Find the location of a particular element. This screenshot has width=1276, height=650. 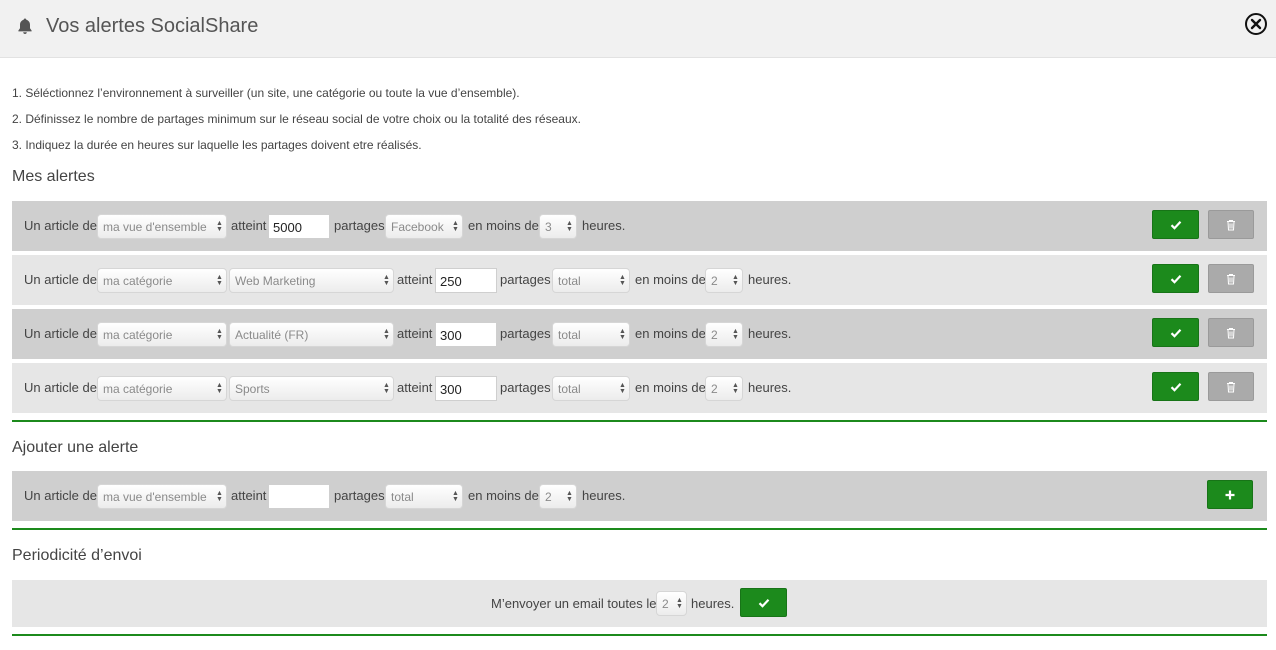

periodicity-select-value: 2 is located at coordinates (665, 604).